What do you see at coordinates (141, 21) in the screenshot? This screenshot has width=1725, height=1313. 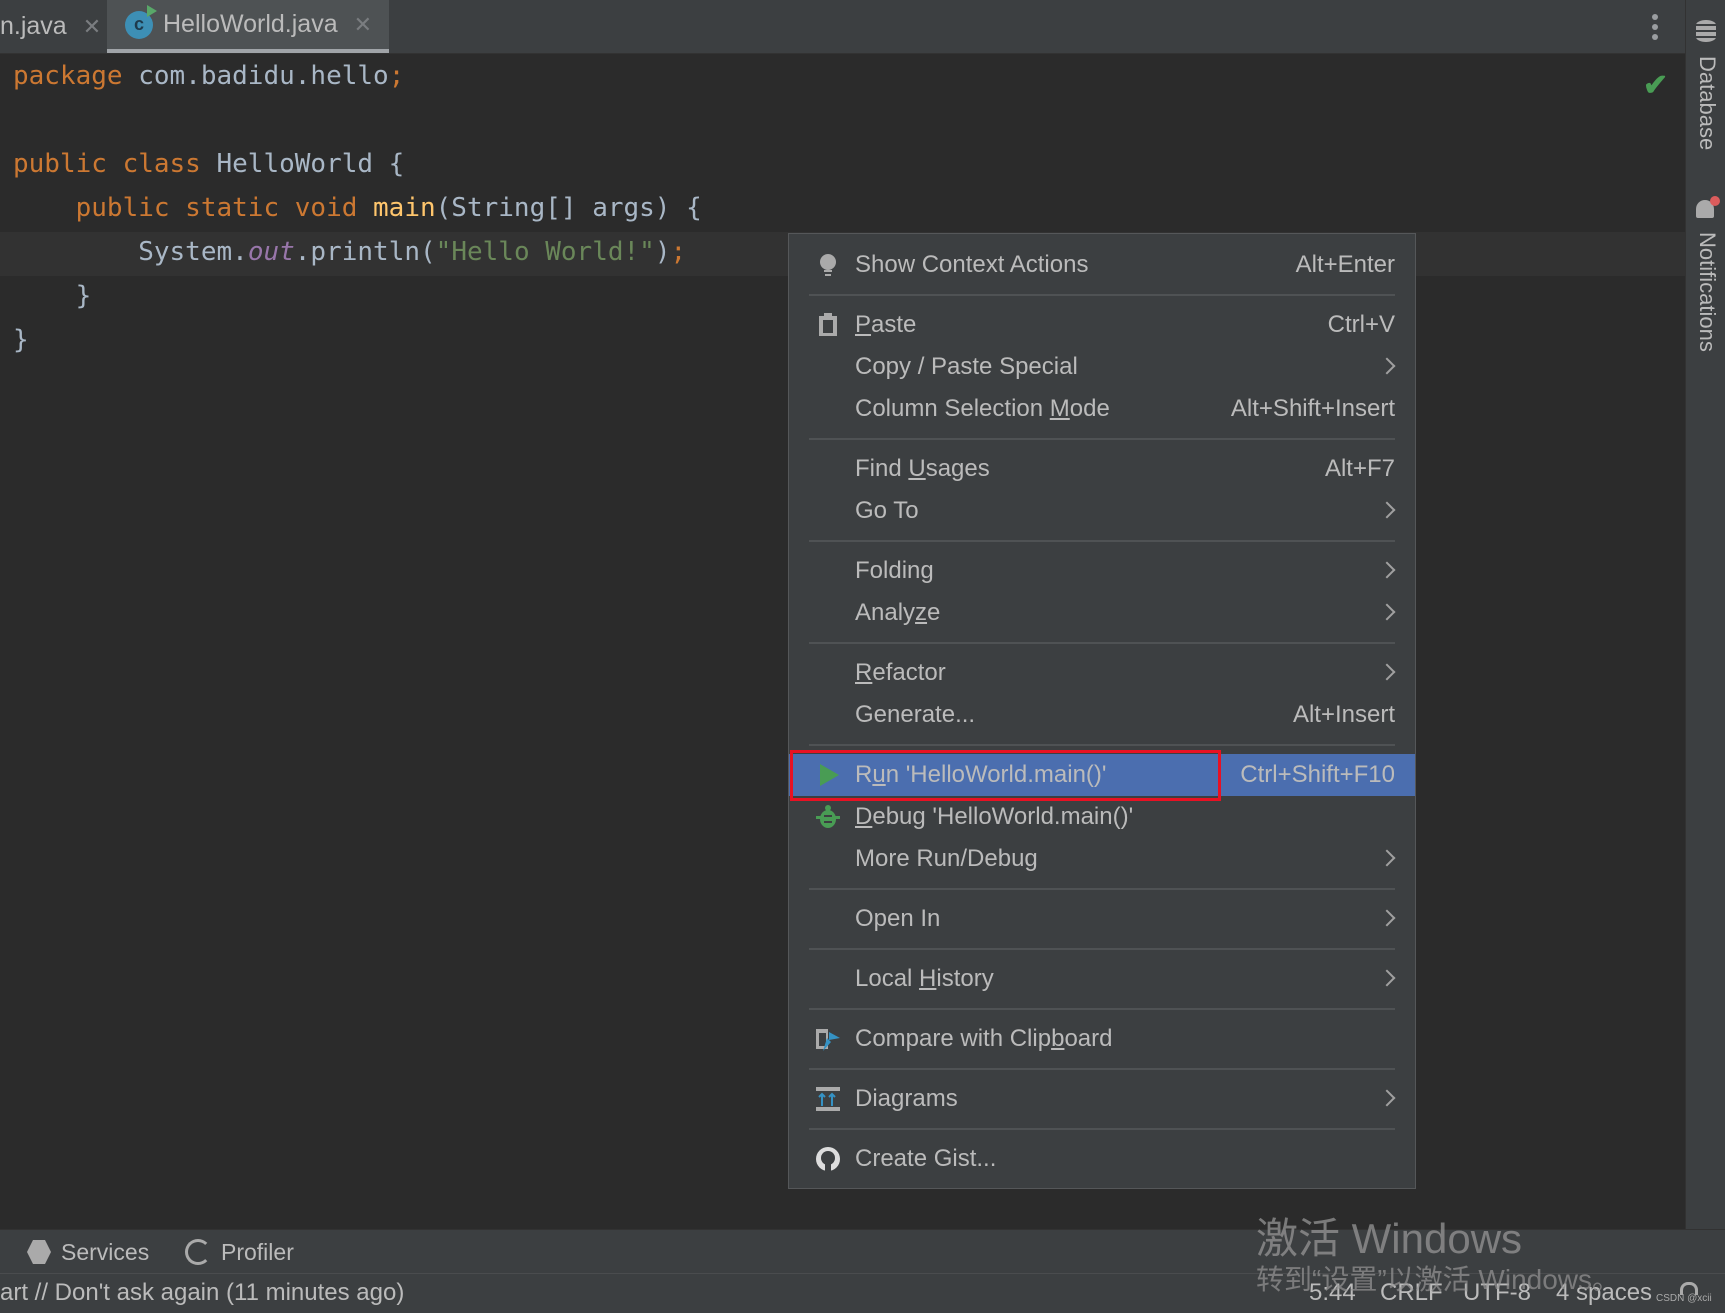 I see `java-class-icon: c` at bounding box center [141, 21].